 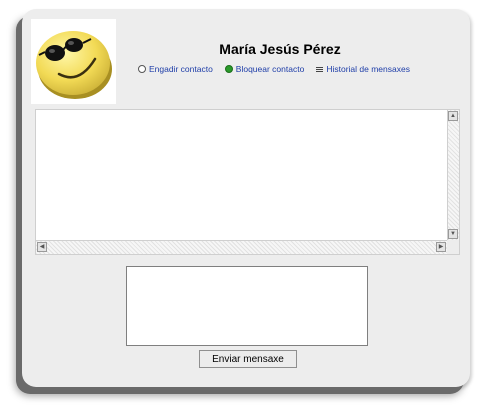 What do you see at coordinates (42, 247) in the screenshot?
I see `scroll-left-button: ◀` at bounding box center [42, 247].